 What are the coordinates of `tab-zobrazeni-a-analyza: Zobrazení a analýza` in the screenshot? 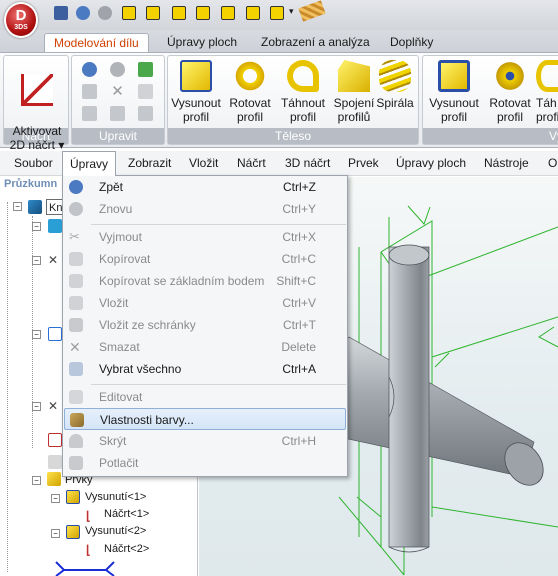 It's located at (315, 42).